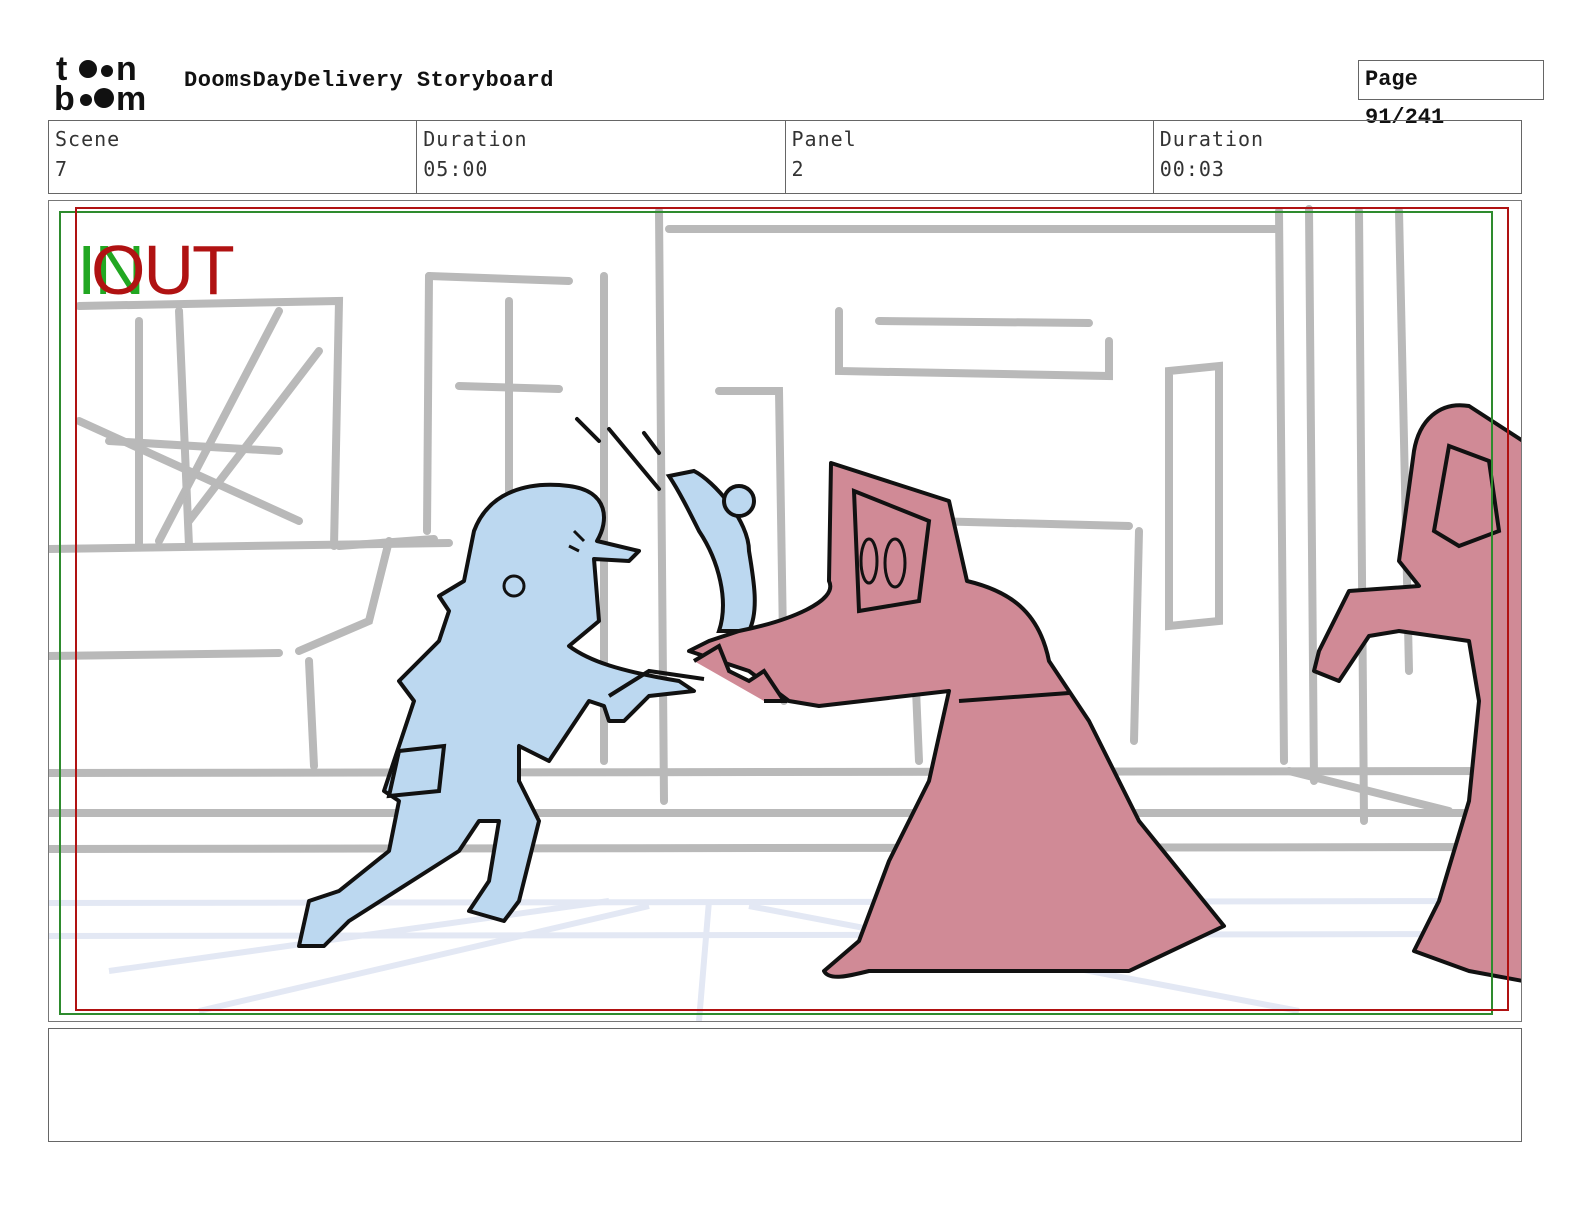  I want to click on scene-label: Scene, so click(88, 139).